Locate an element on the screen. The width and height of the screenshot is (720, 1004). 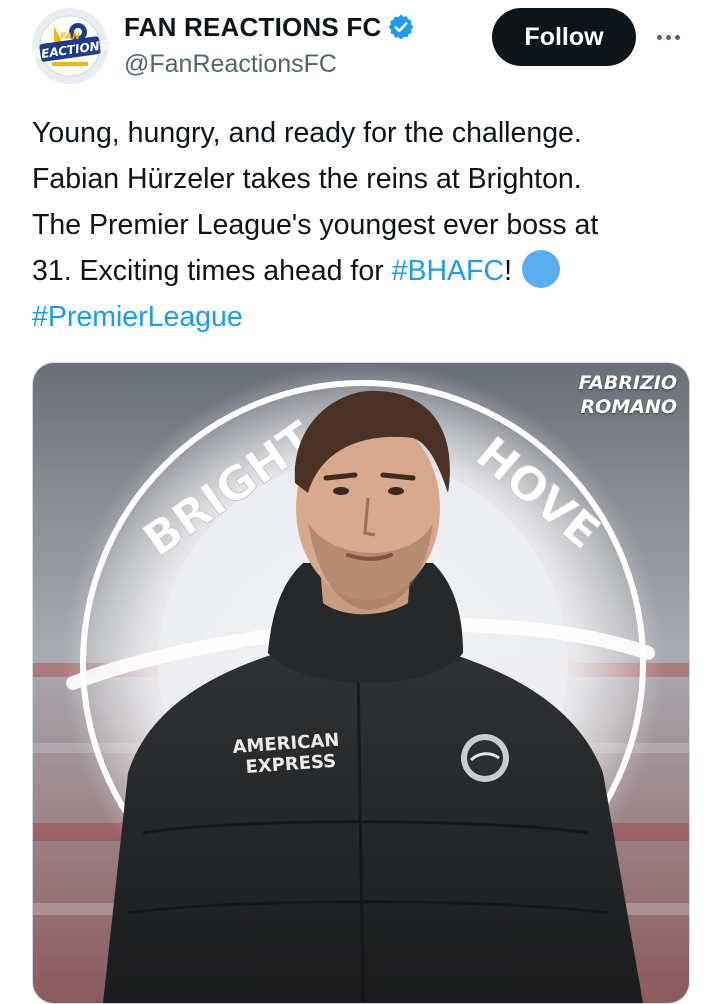
display-name: FAN REACTIONS FC is located at coordinates (252, 27).